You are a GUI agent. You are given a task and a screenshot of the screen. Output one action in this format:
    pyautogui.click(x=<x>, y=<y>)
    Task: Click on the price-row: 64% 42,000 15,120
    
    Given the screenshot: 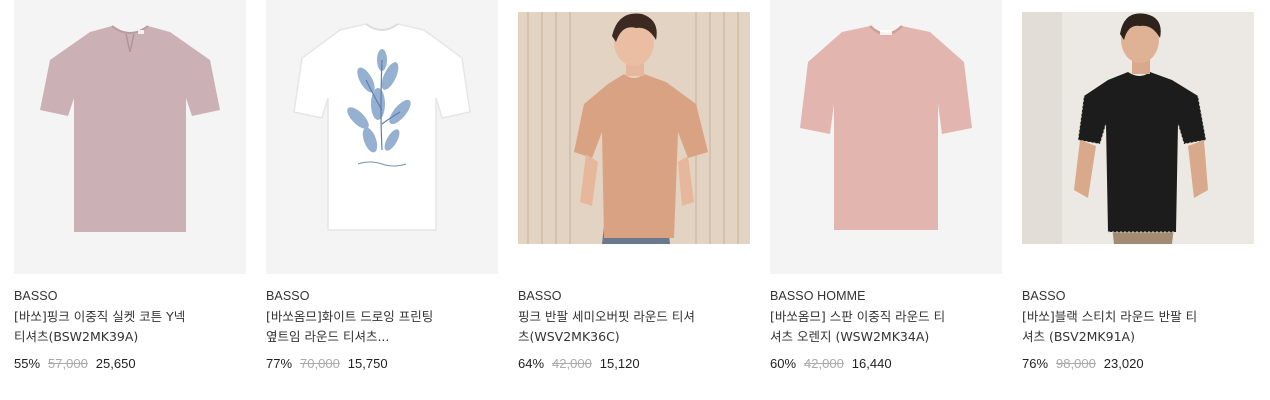 What is the action you would take?
    pyautogui.click(x=579, y=363)
    